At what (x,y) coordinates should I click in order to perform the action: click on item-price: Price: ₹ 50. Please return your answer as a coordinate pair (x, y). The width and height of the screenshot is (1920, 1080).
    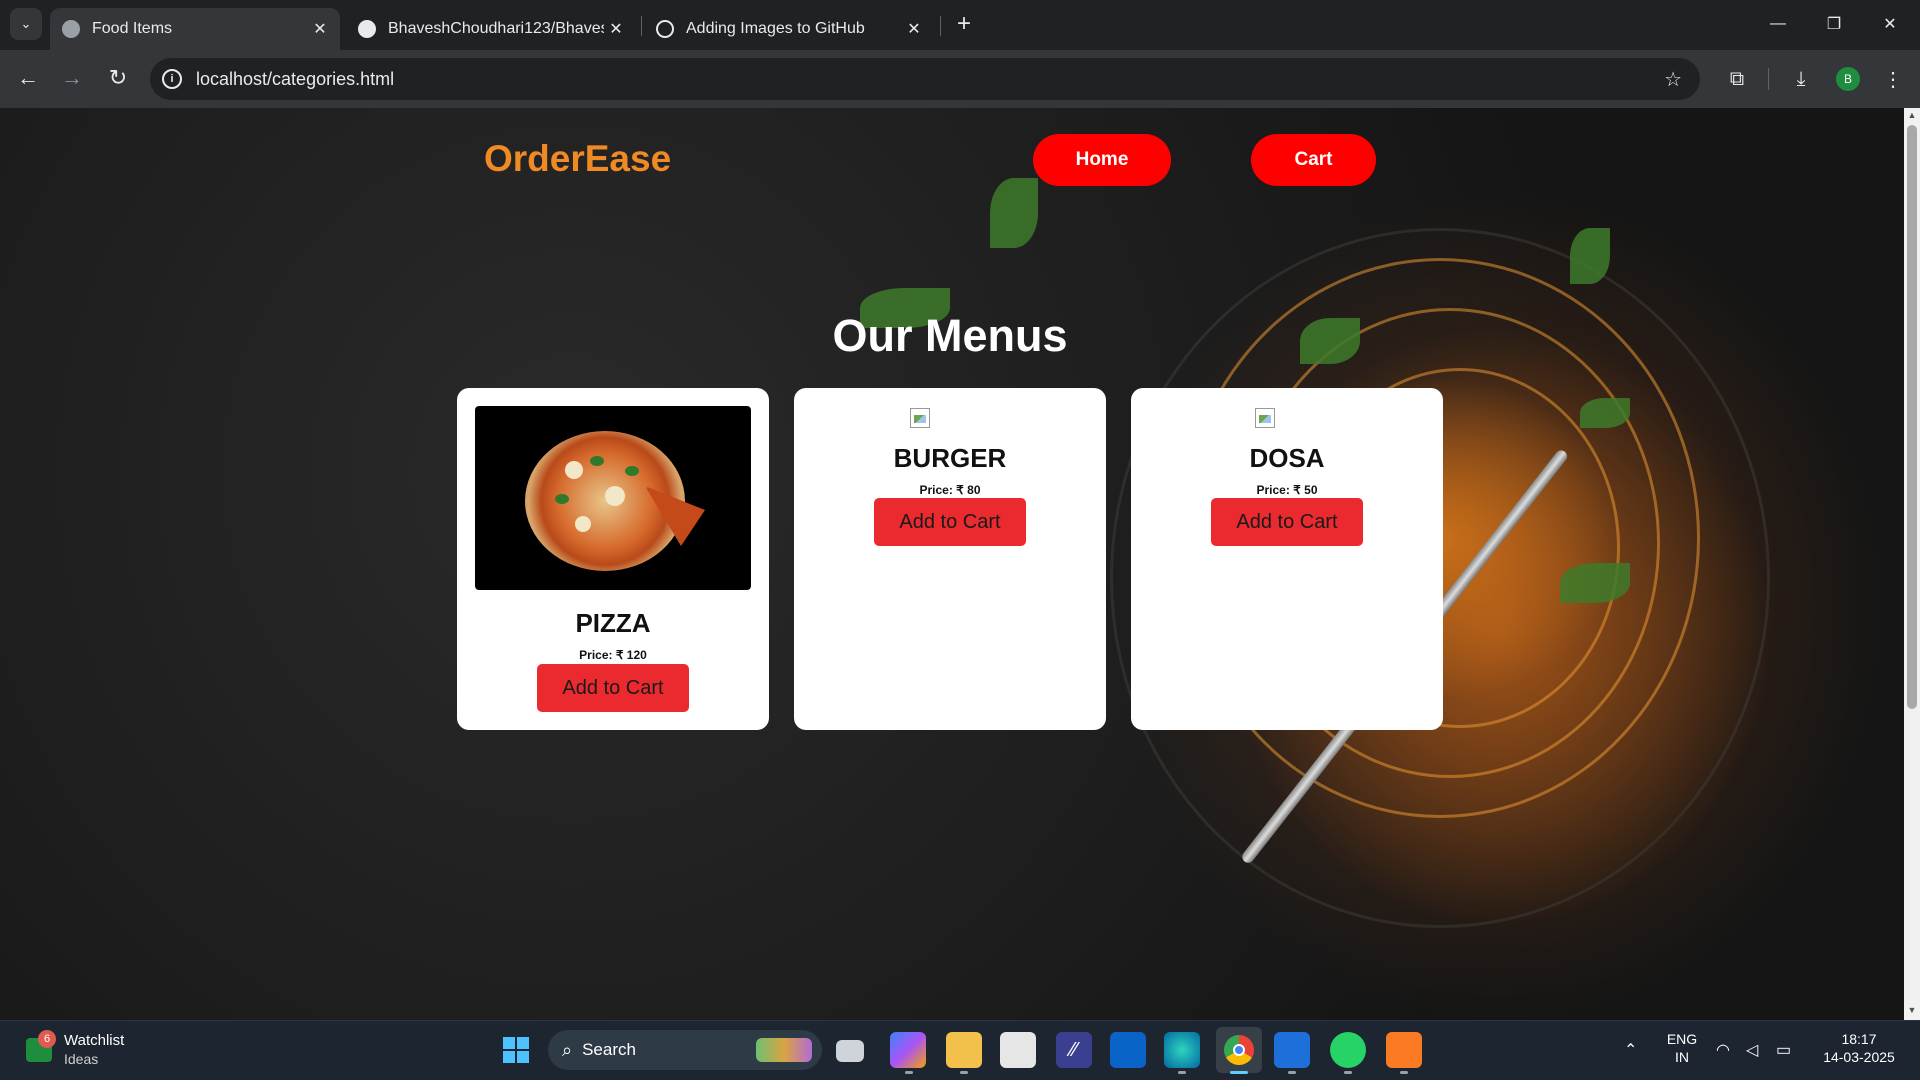
    Looking at the image, I should click on (1287, 490).